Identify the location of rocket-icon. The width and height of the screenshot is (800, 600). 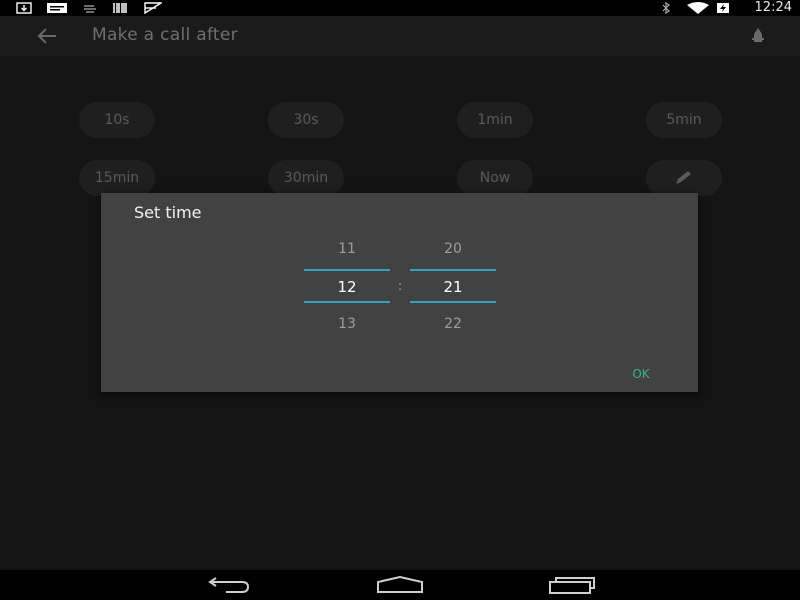
(758, 36).